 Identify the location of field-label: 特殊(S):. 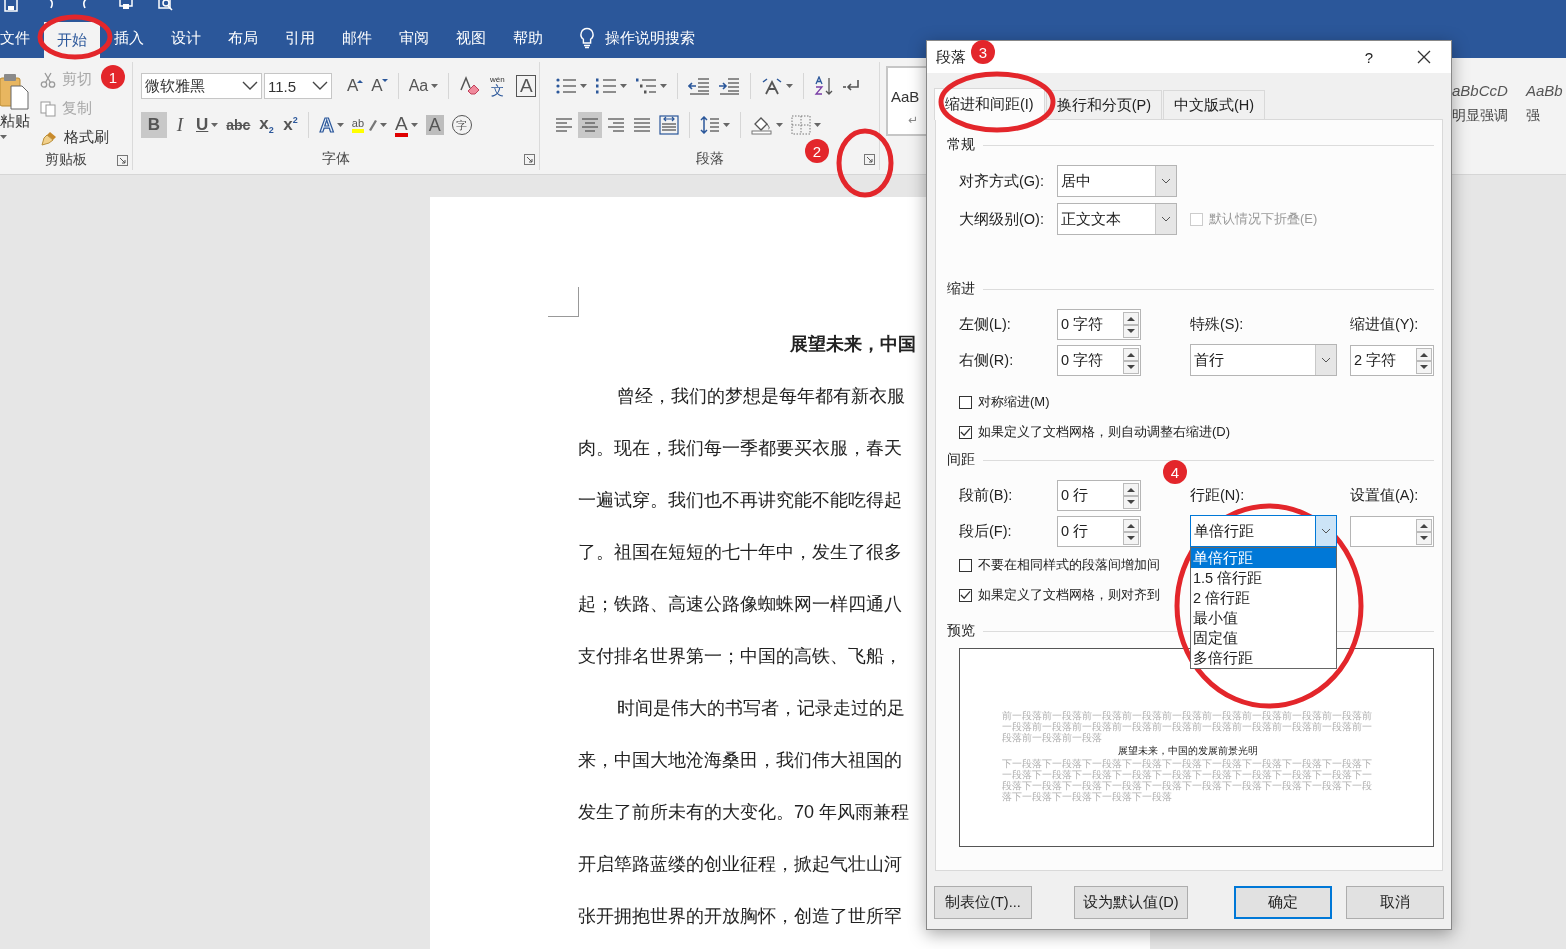
(1217, 324).